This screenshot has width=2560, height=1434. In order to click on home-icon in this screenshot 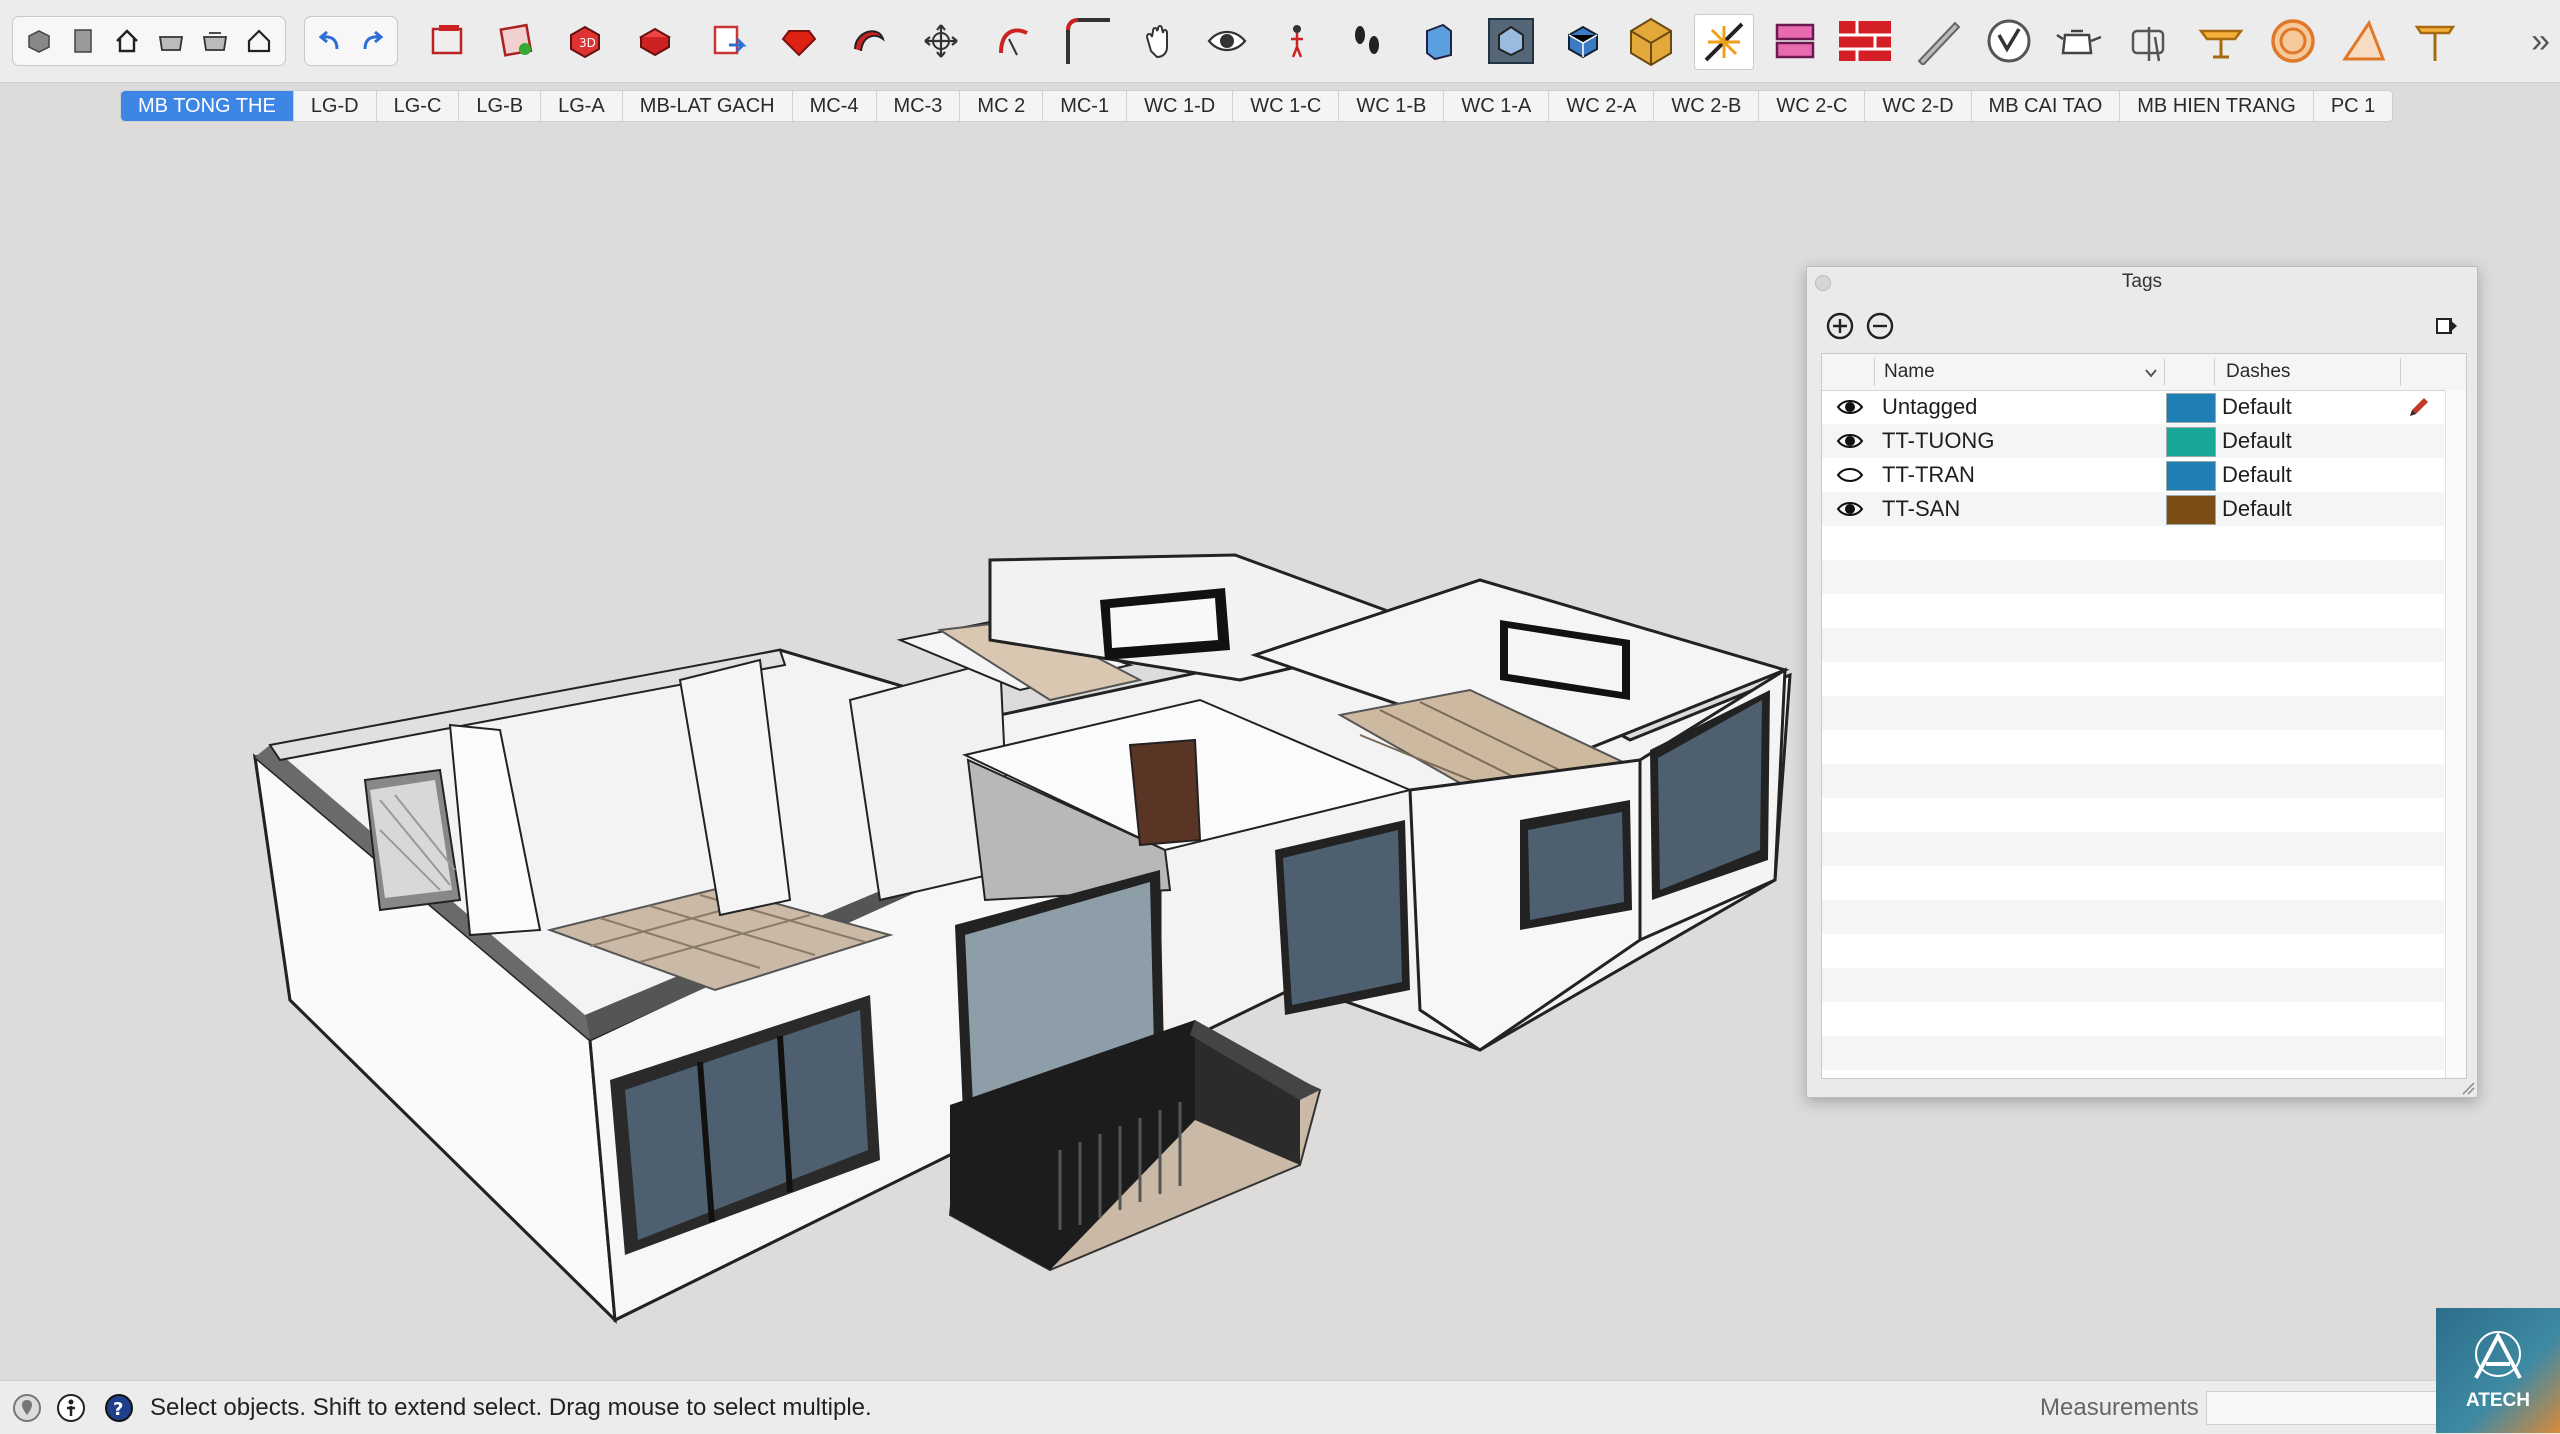, I will do `click(127, 41)`.